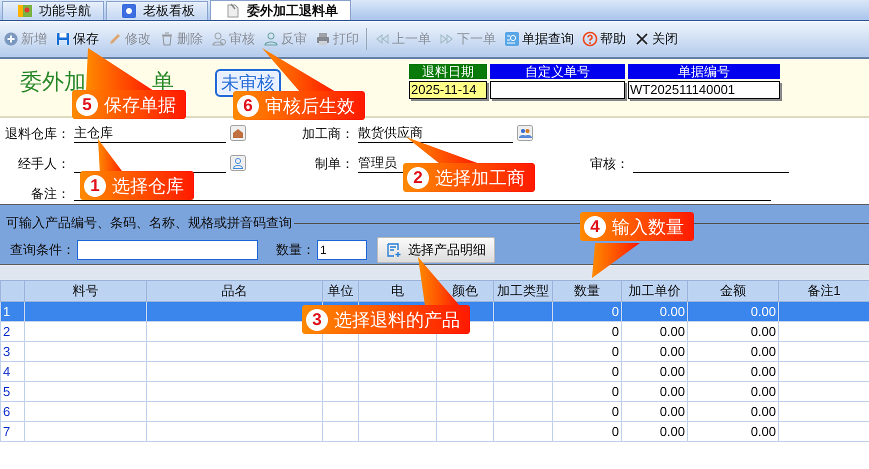 The width and height of the screenshot is (869, 469). Describe the element at coordinates (12, 392) in the screenshot. I see `row-number: 5` at that location.